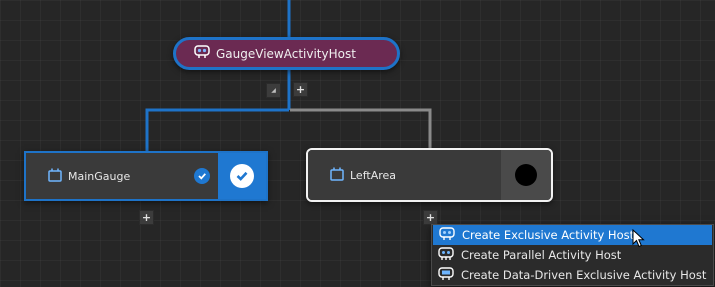 This screenshot has height=287, width=715. I want to click on child-node-left-area: LeftArea, so click(429, 175).